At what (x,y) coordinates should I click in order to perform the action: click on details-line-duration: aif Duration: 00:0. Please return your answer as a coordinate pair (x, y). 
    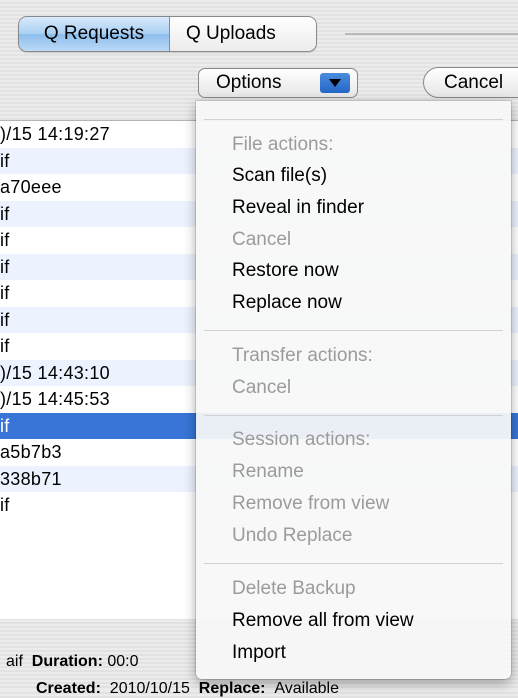
    Looking at the image, I should click on (72, 662).